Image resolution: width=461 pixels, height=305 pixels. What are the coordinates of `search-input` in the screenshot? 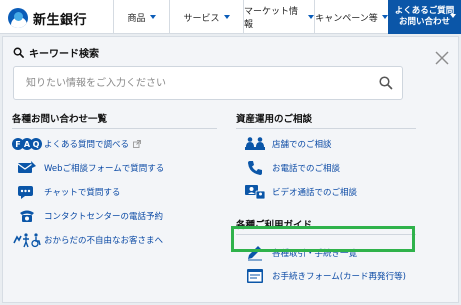 It's located at (194, 83).